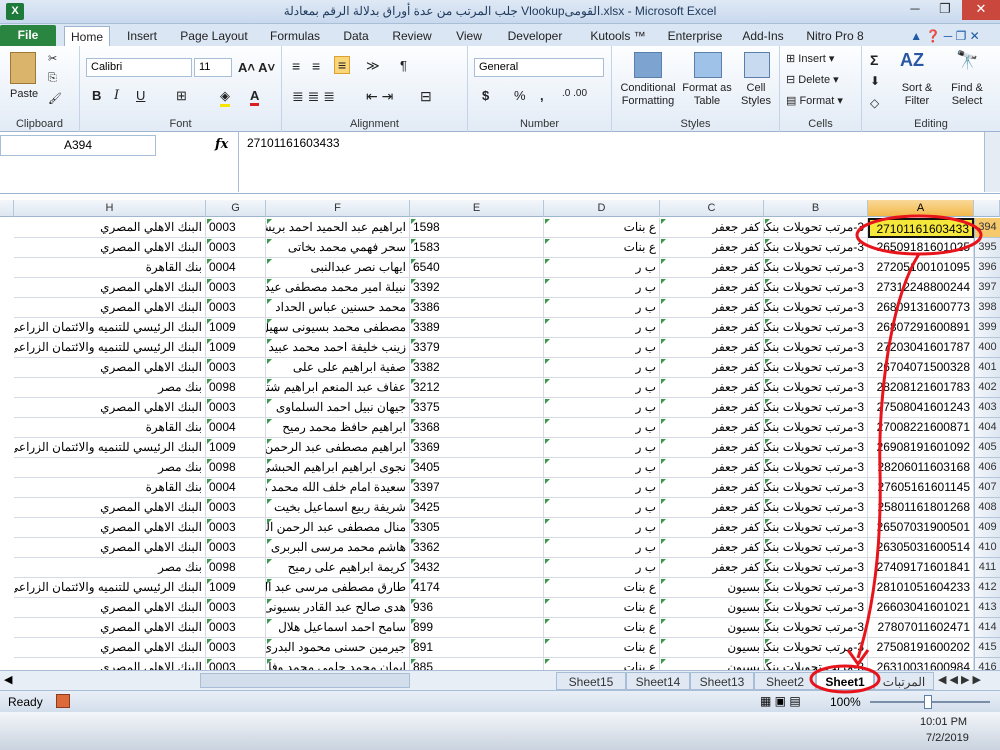 This screenshot has height=750, width=1000. What do you see at coordinates (477, 488) in the screenshot?
I see `cell-e: 3397` at bounding box center [477, 488].